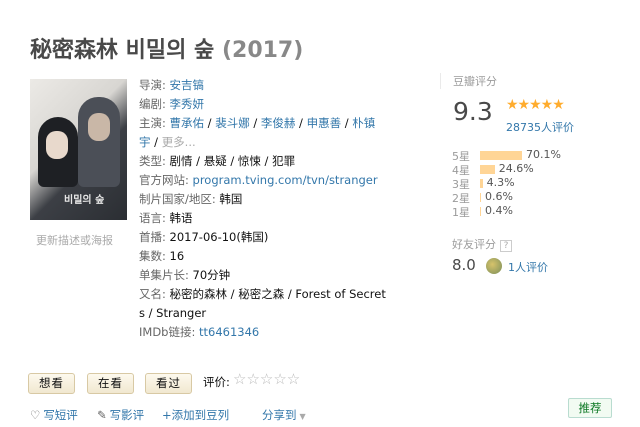 This screenshot has height=427, width=640. Describe the element at coordinates (152, 104) in the screenshot. I see `writer-label: 编剧:` at that location.